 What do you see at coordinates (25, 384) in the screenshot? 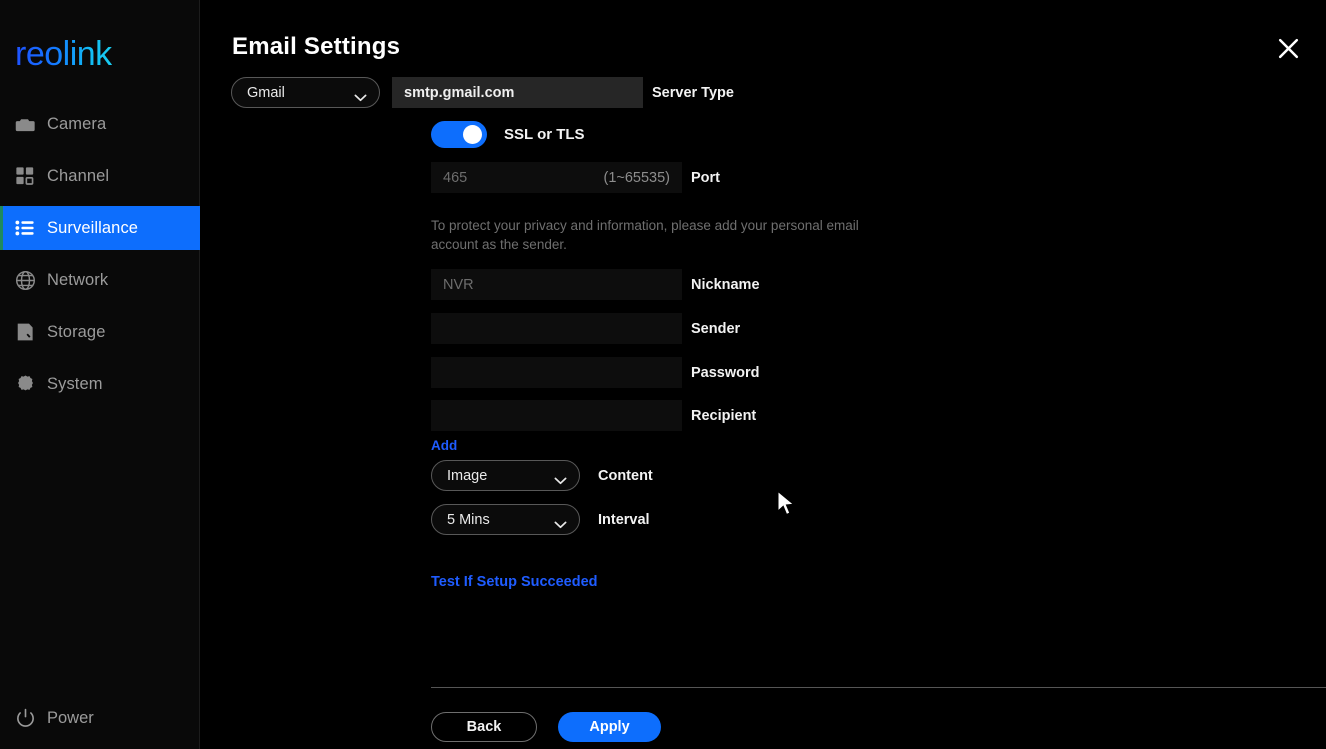
I see `gear-icon` at bounding box center [25, 384].